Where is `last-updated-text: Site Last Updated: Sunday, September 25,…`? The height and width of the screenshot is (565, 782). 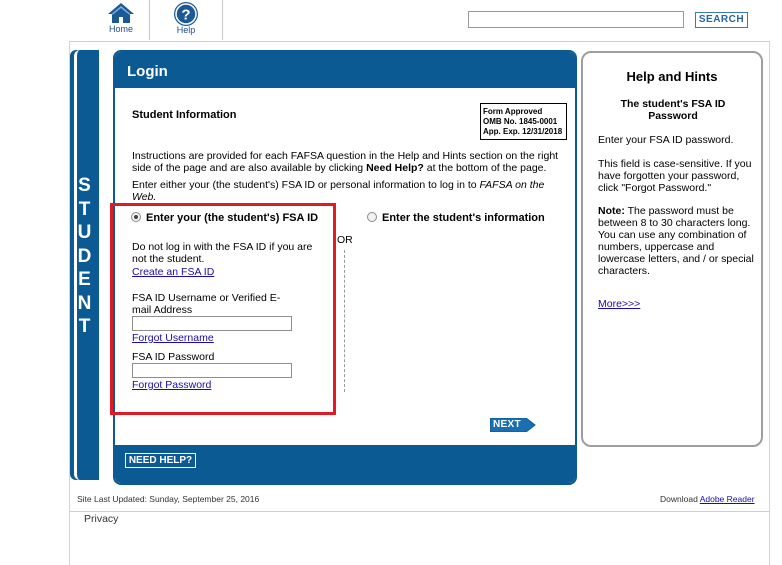
last-updated-text: Site Last Updated: Sunday, September 25,… is located at coordinates (168, 499).